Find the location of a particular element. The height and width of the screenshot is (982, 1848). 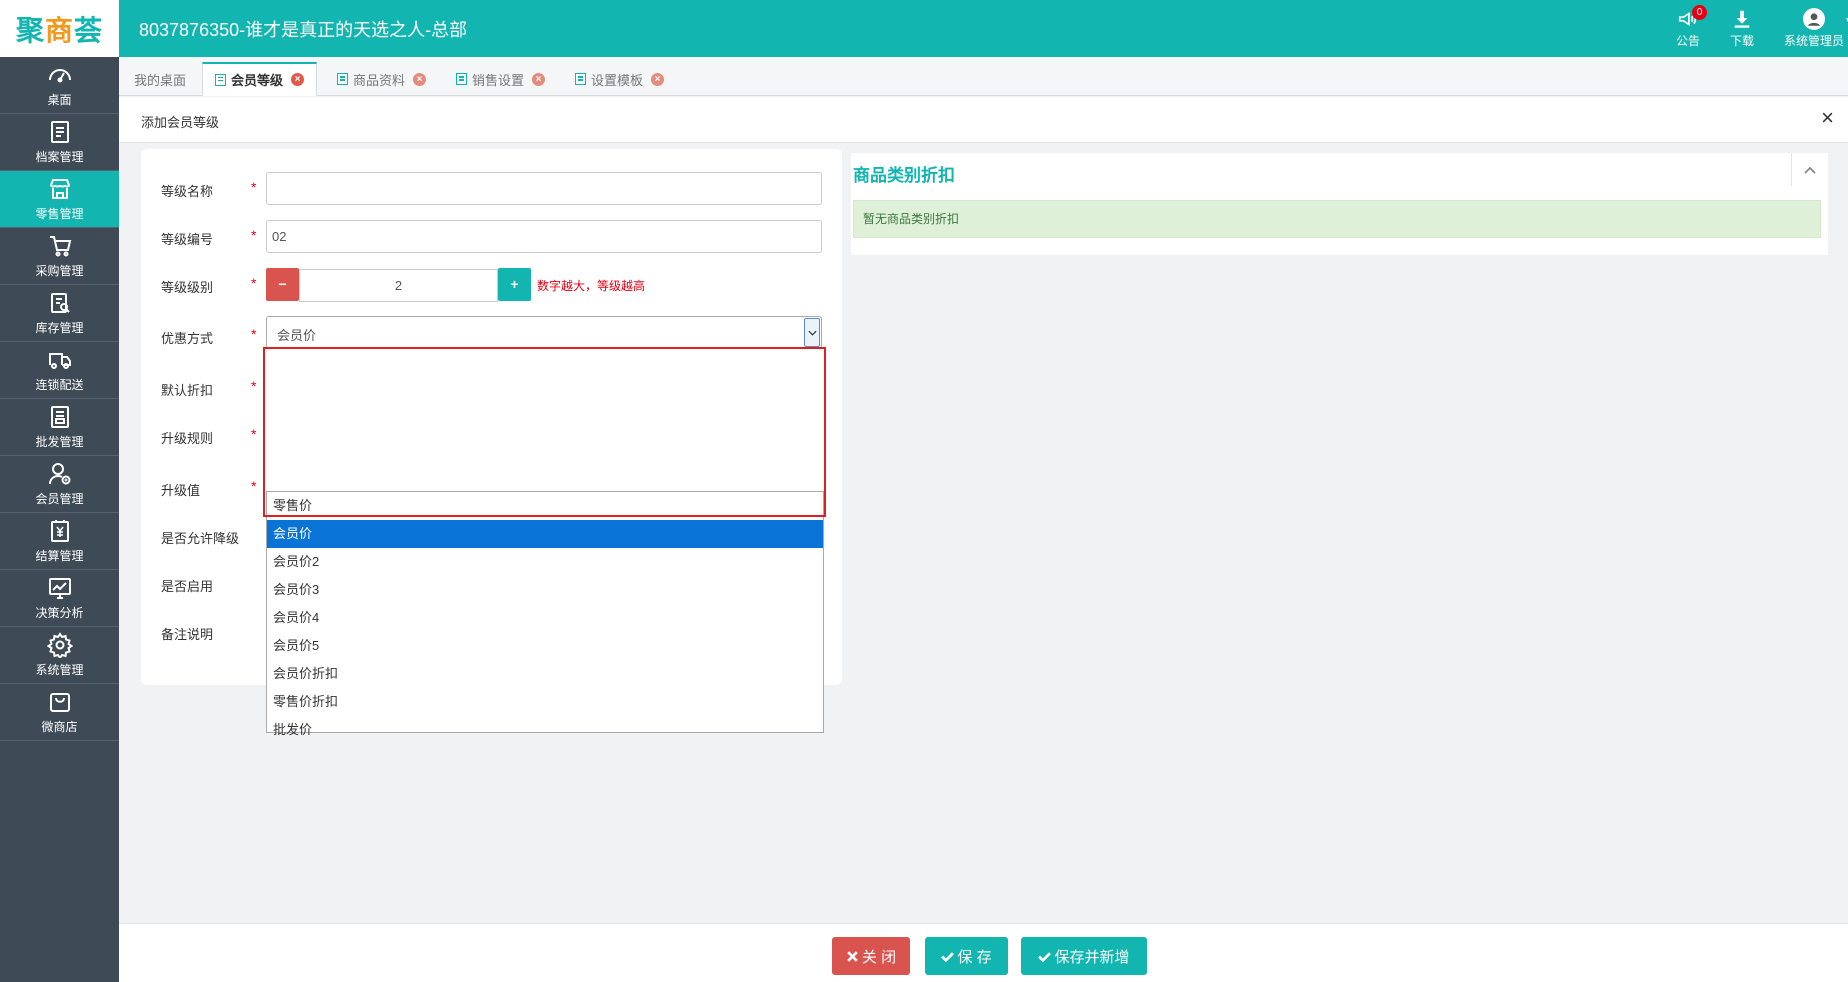

level-hint: 数字越大，等级越高 is located at coordinates (591, 286).